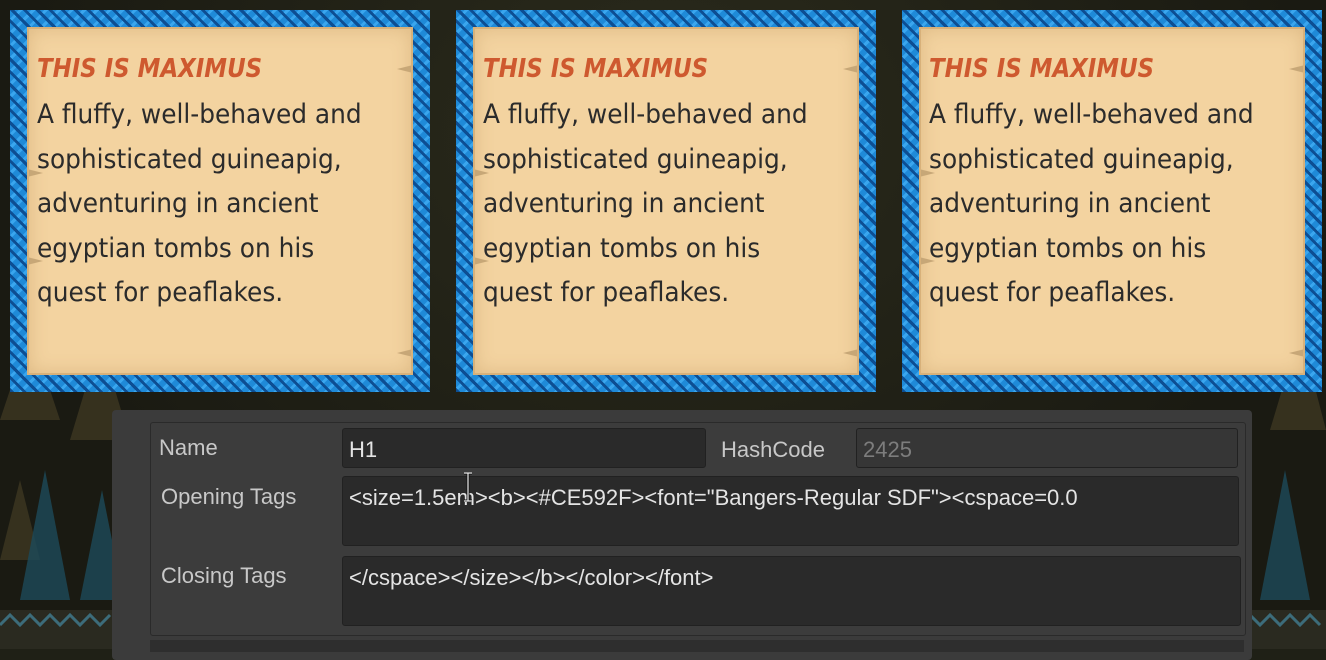 Image resolution: width=1326 pixels, height=660 pixels. I want to click on closing-tags-field: </cspace></size></b></color></font>, so click(791, 591).